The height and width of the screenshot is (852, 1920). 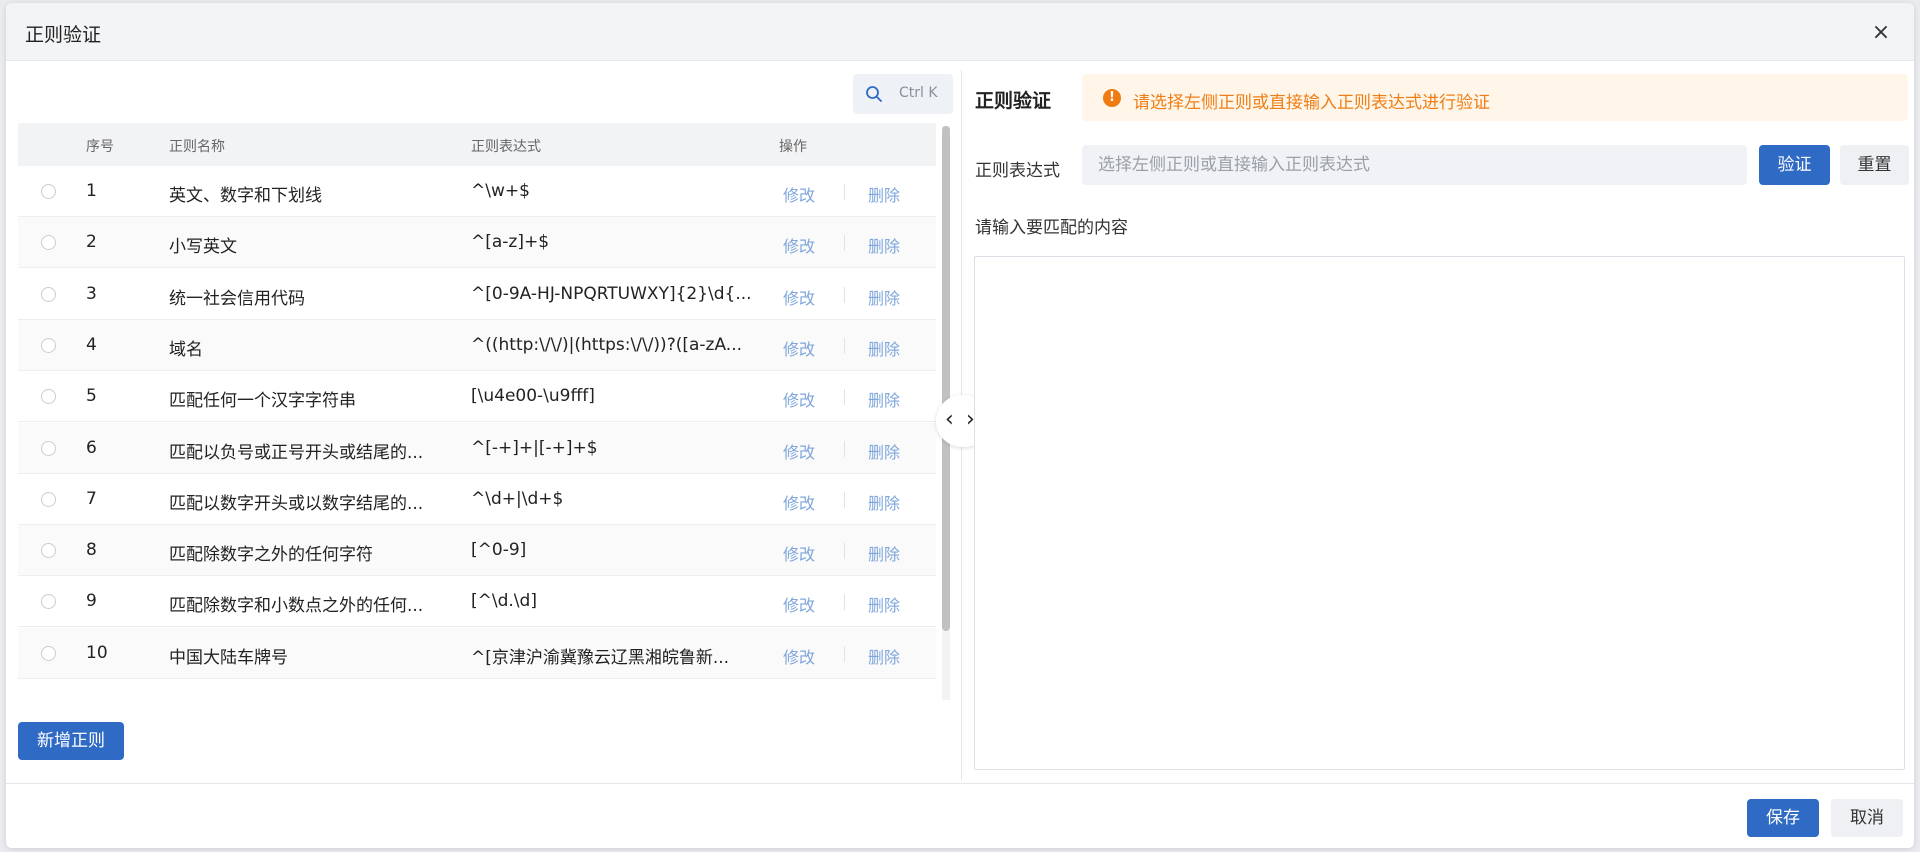 What do you see at coordinates (534, 447) in the screenshot?
I see `row-expr: ^[-+]+|[-+]+$` at bounding box center [534, 447].